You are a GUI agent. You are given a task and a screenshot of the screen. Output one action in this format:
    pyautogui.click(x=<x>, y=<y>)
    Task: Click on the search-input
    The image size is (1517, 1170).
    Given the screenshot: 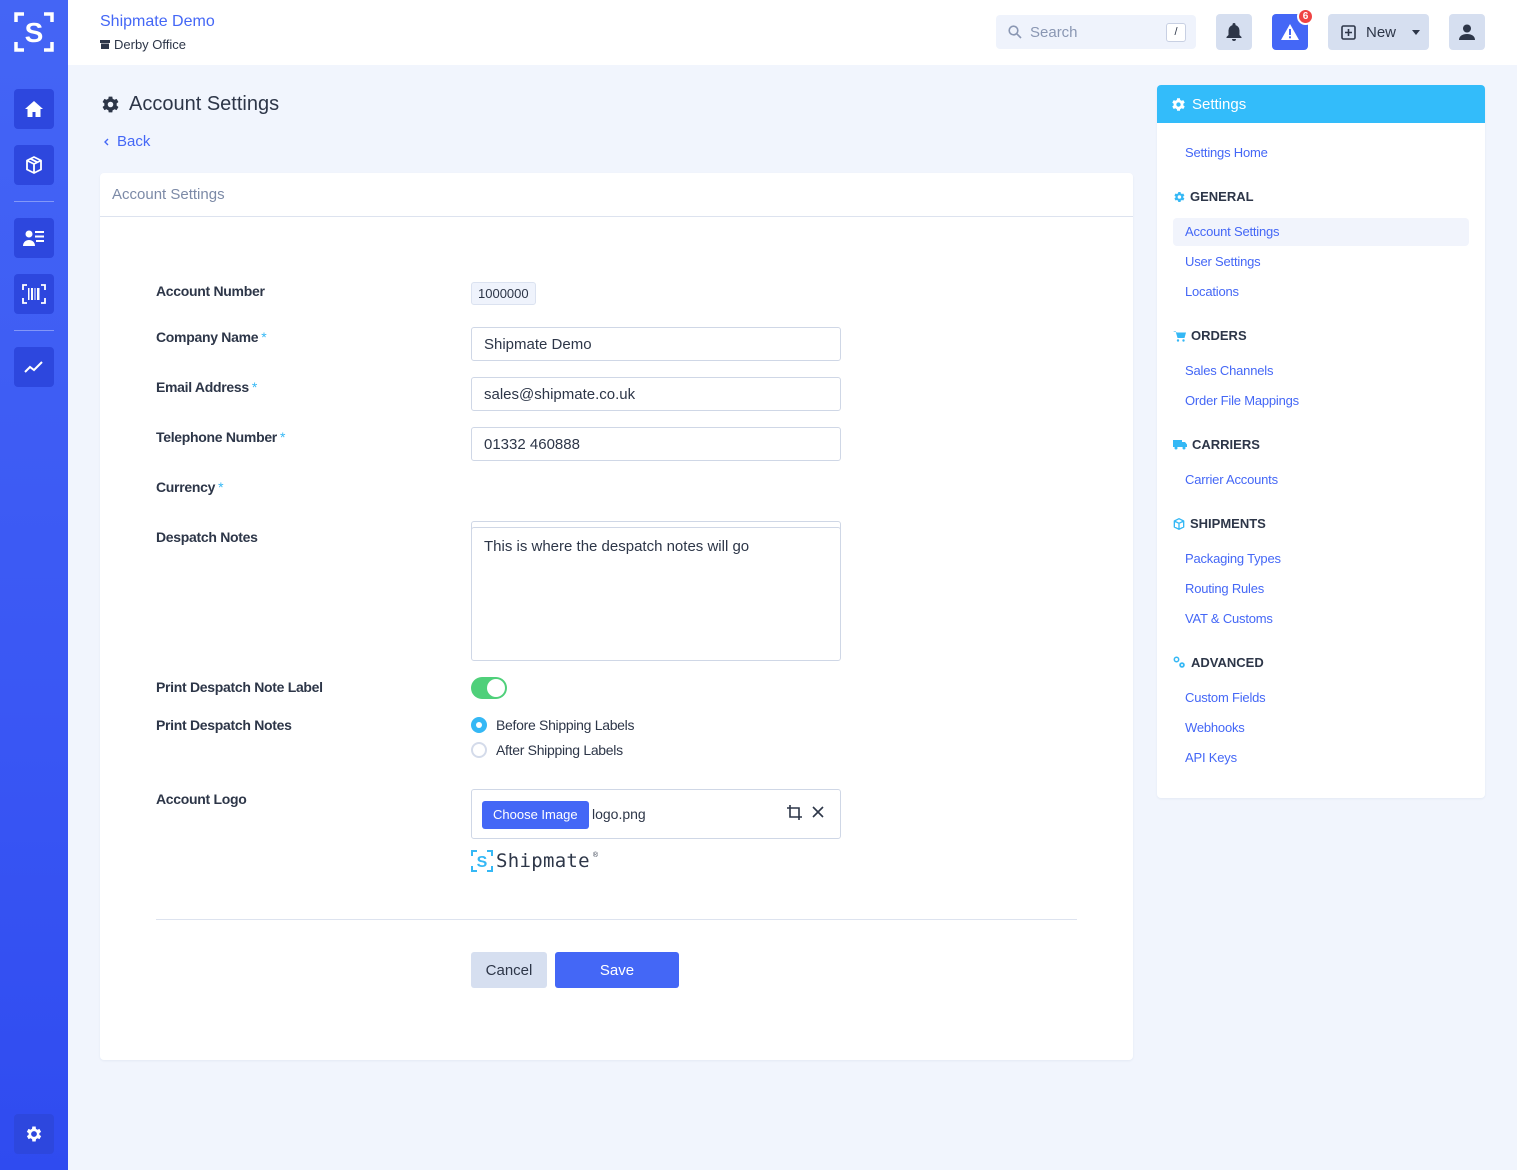 What is the action you would take?
    pyautogui.click(x=1095, y=32)
    